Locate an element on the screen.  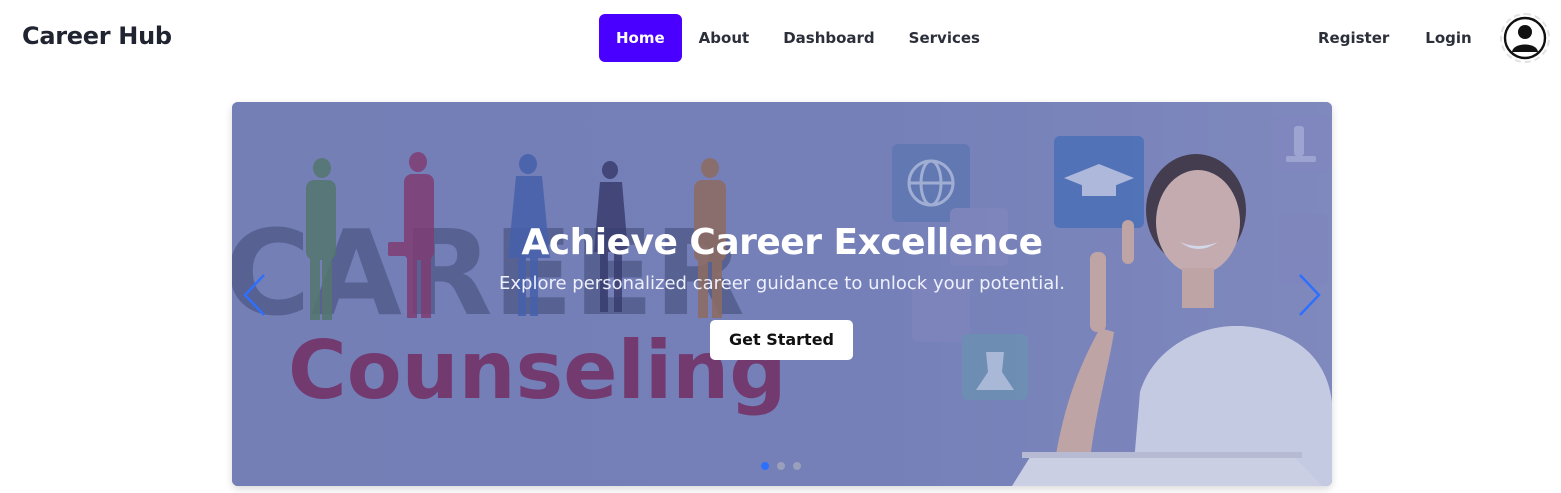
main-nav: Home About Dashboard Services is located at coordinates (798, 38).